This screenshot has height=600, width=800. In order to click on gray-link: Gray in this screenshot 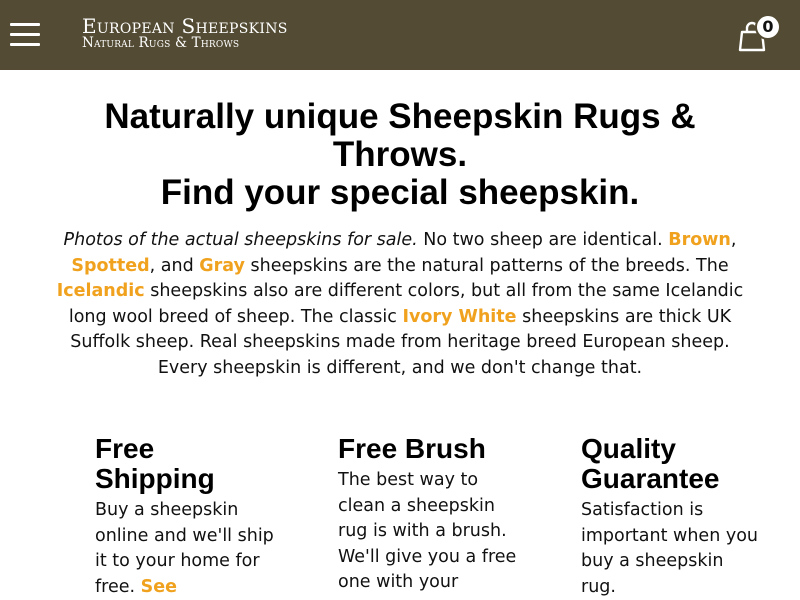, I will do `click(222, 266)`.